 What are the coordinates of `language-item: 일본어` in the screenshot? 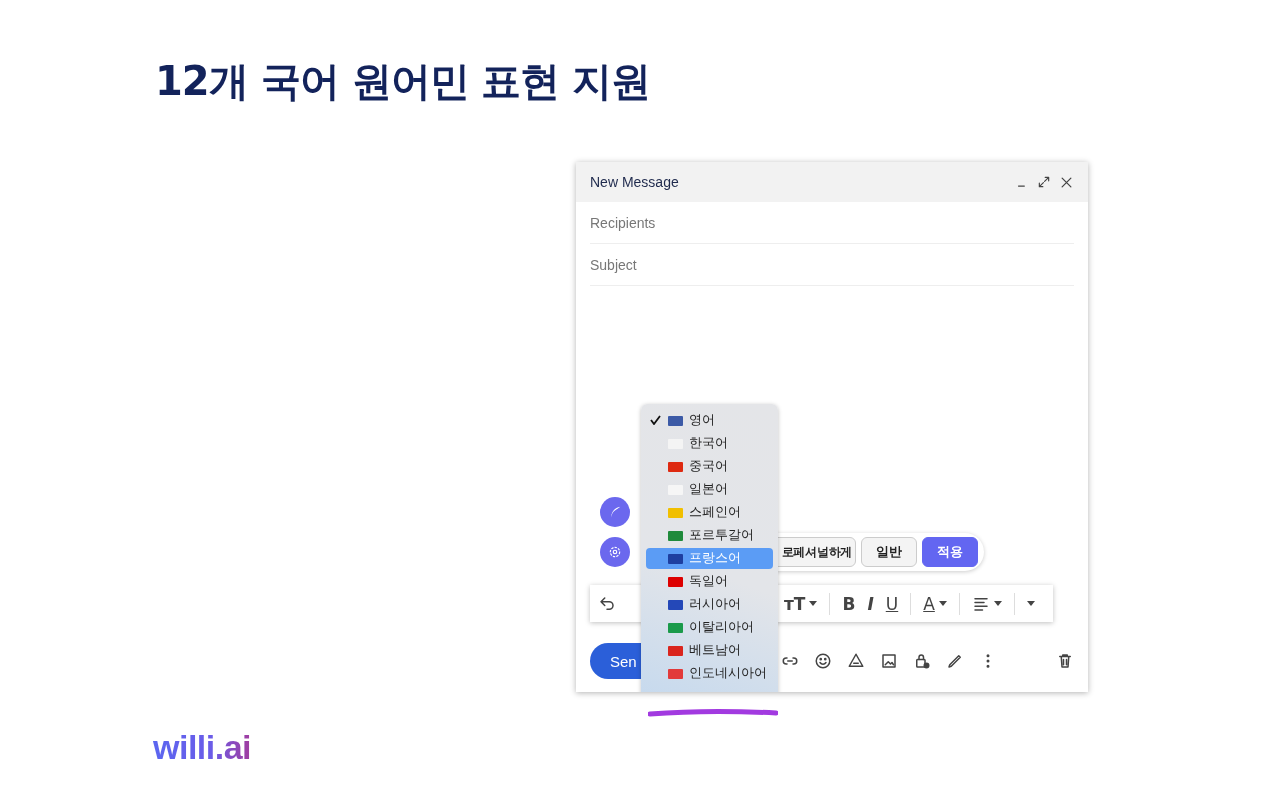 It's located at (709, 489).